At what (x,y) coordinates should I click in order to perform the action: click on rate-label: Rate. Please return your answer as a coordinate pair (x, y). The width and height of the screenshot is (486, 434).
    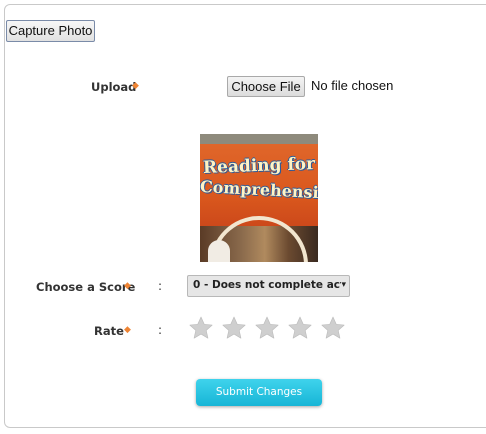
    Looking at the image, I should click on (109, 331).